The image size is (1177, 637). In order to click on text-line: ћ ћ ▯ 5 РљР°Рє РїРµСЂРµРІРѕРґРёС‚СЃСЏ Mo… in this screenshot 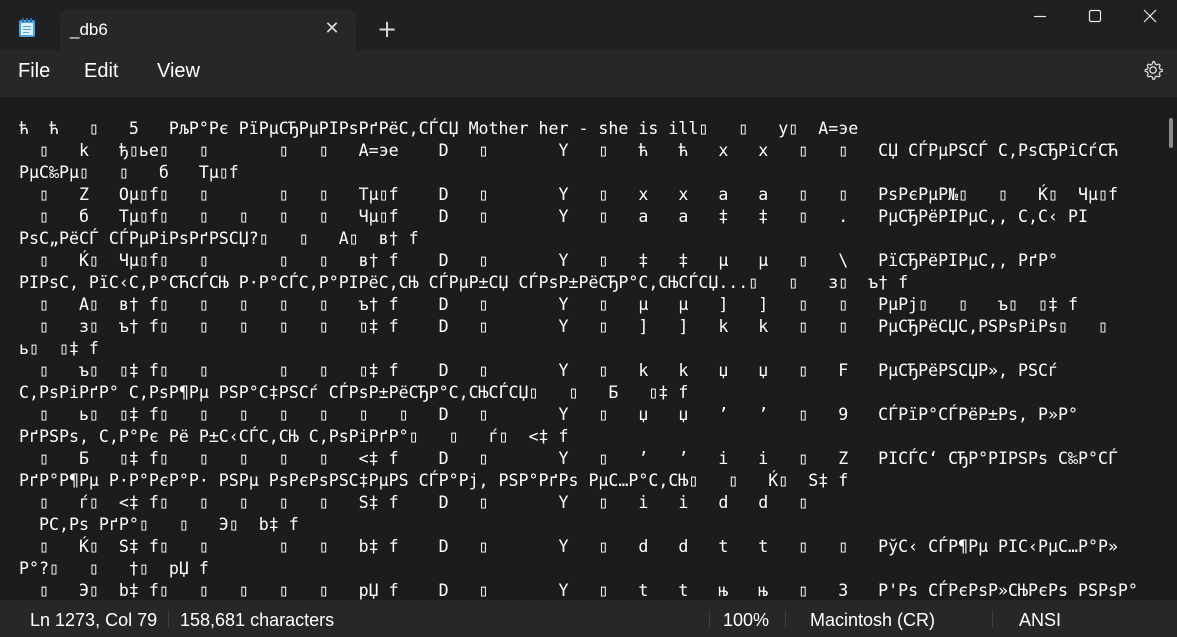, I will do `click(589, 129)`.